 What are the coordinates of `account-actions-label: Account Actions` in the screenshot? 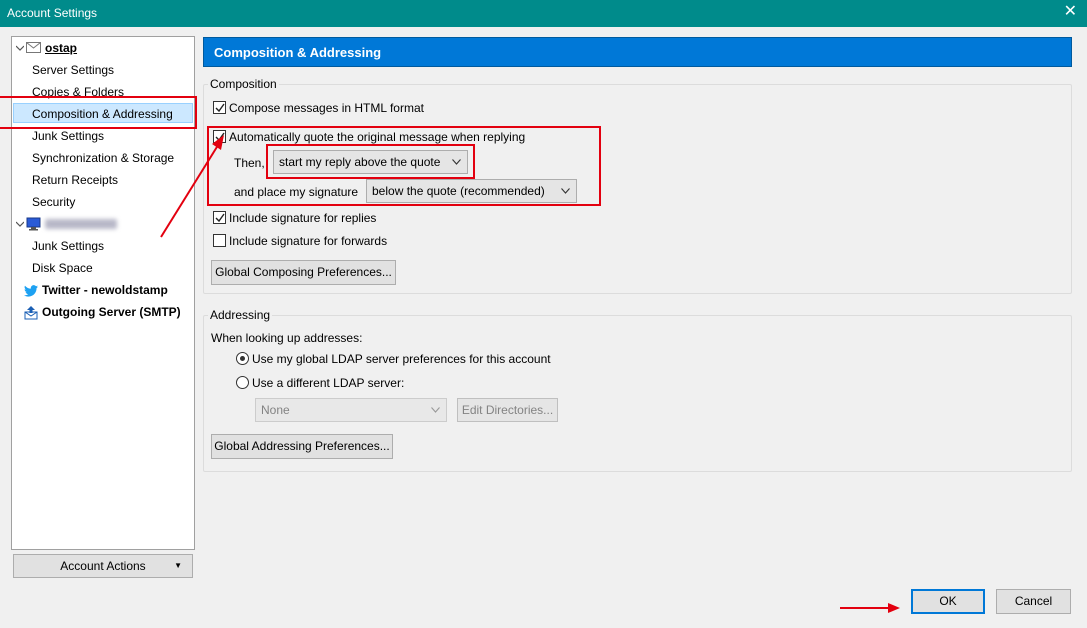 It's located at (103, 566).